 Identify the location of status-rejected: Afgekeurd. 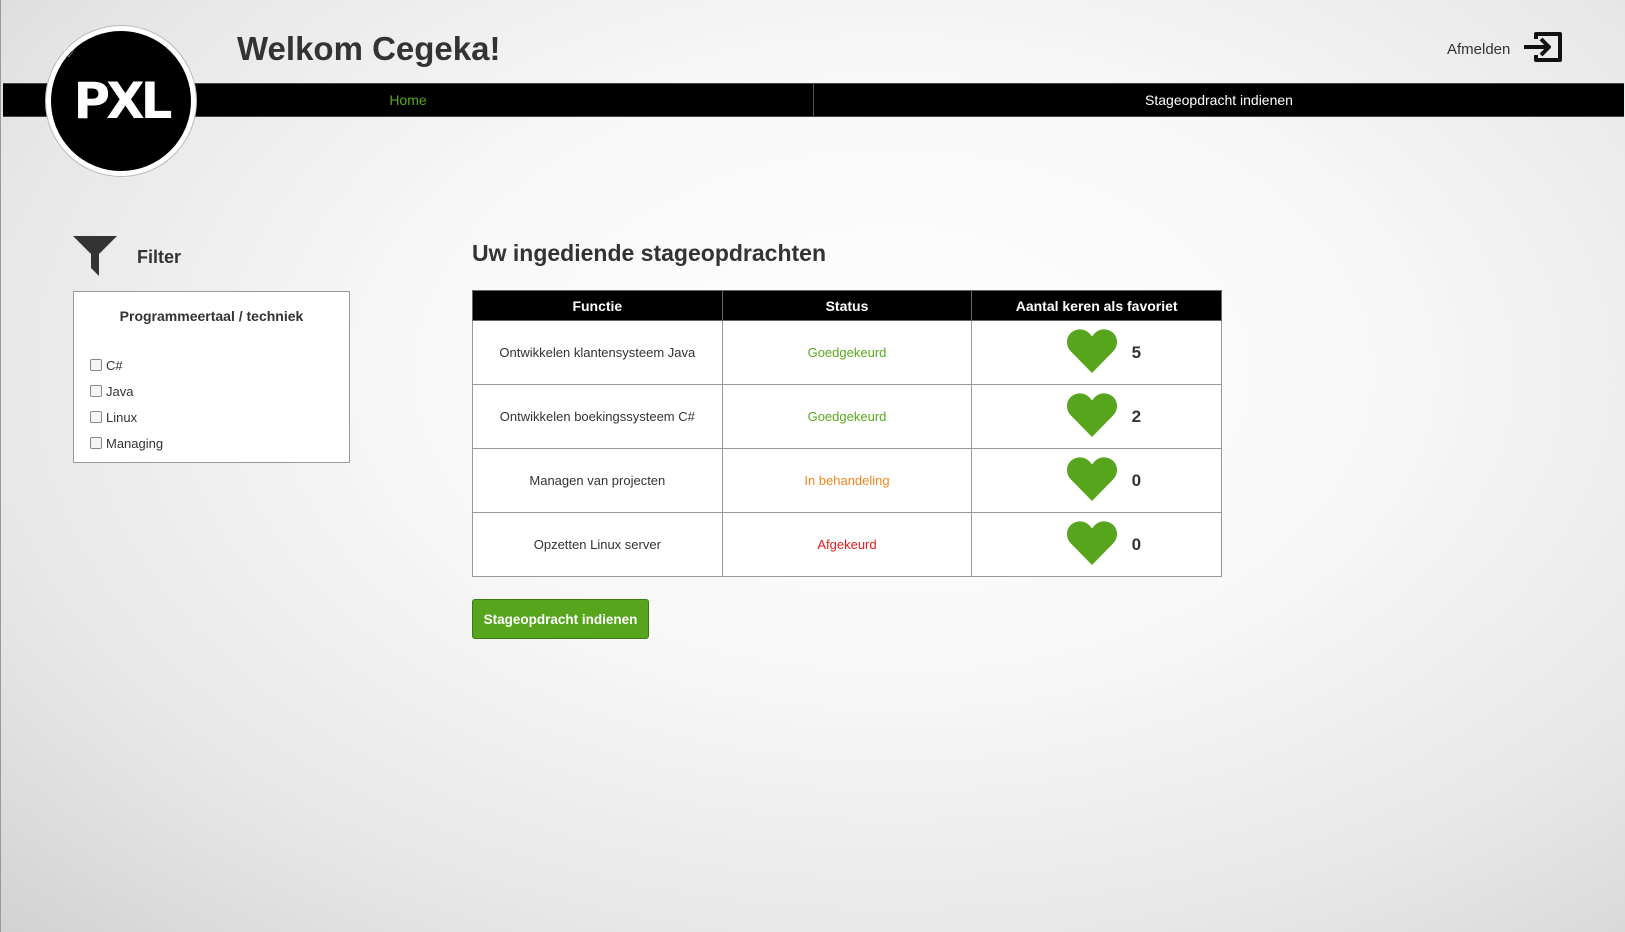
(847, 544).